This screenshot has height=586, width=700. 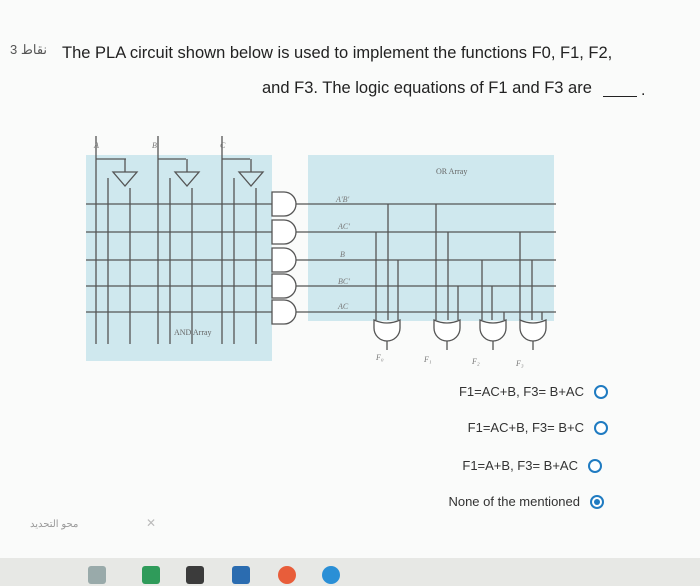 What do you see at coordinates (29, 49) in the screenshot?
I see `points-label: 3 نقاط` at bounding box center [29, 49].